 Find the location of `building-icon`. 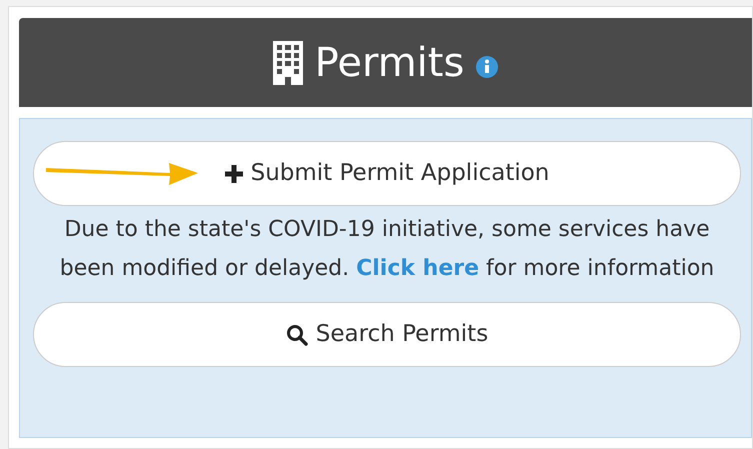

building-icon is located at coordinates (287, 62).